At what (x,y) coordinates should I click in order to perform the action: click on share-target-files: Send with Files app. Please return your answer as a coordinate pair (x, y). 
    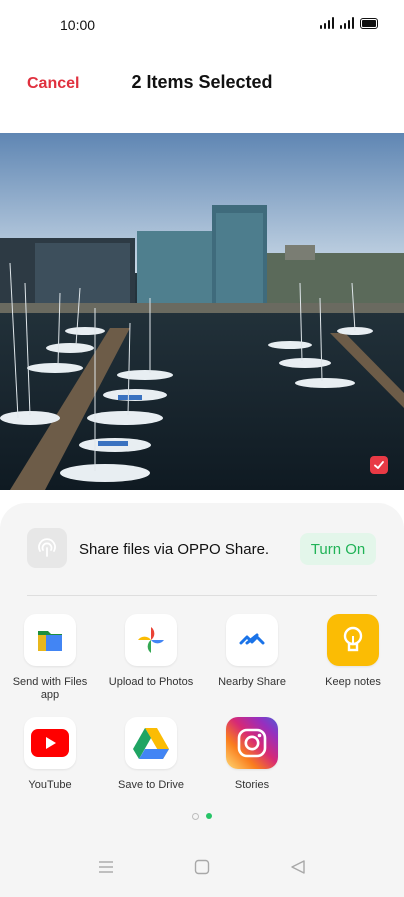
    Looking at the image, I should click on (50, 658).